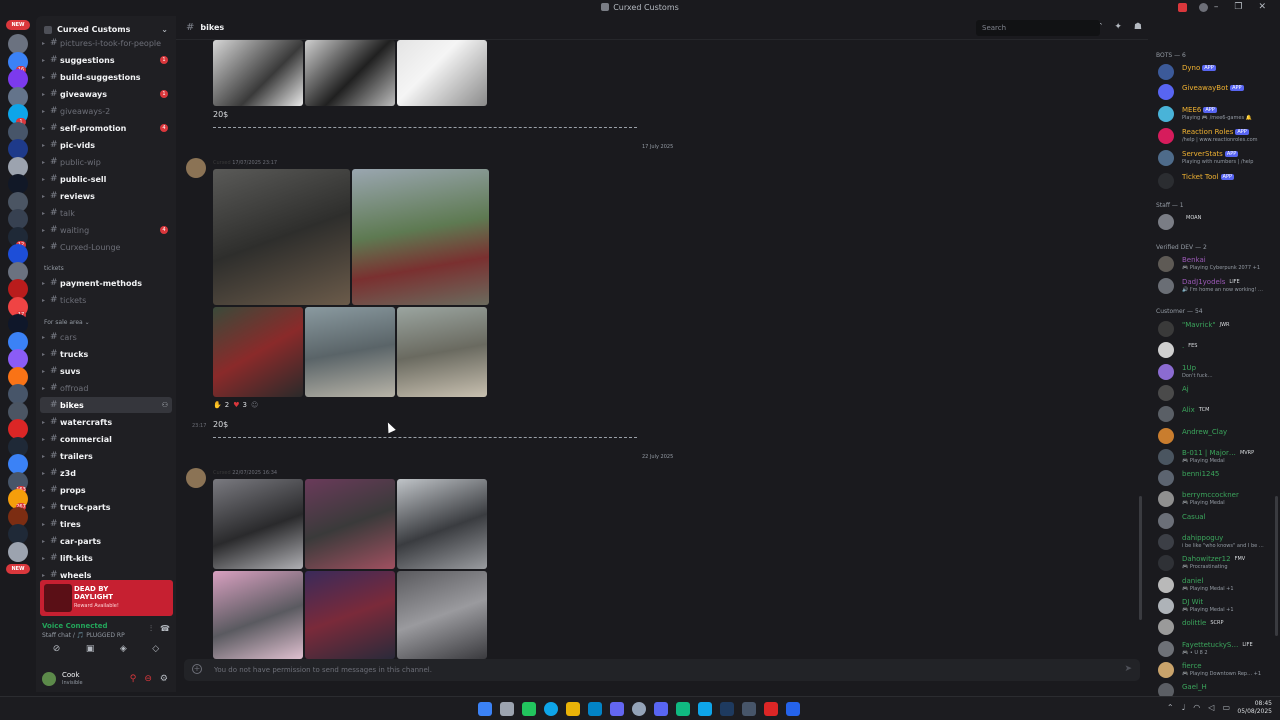  I want to click on member-item: GiveawayBot APP, so click(1219, 92).